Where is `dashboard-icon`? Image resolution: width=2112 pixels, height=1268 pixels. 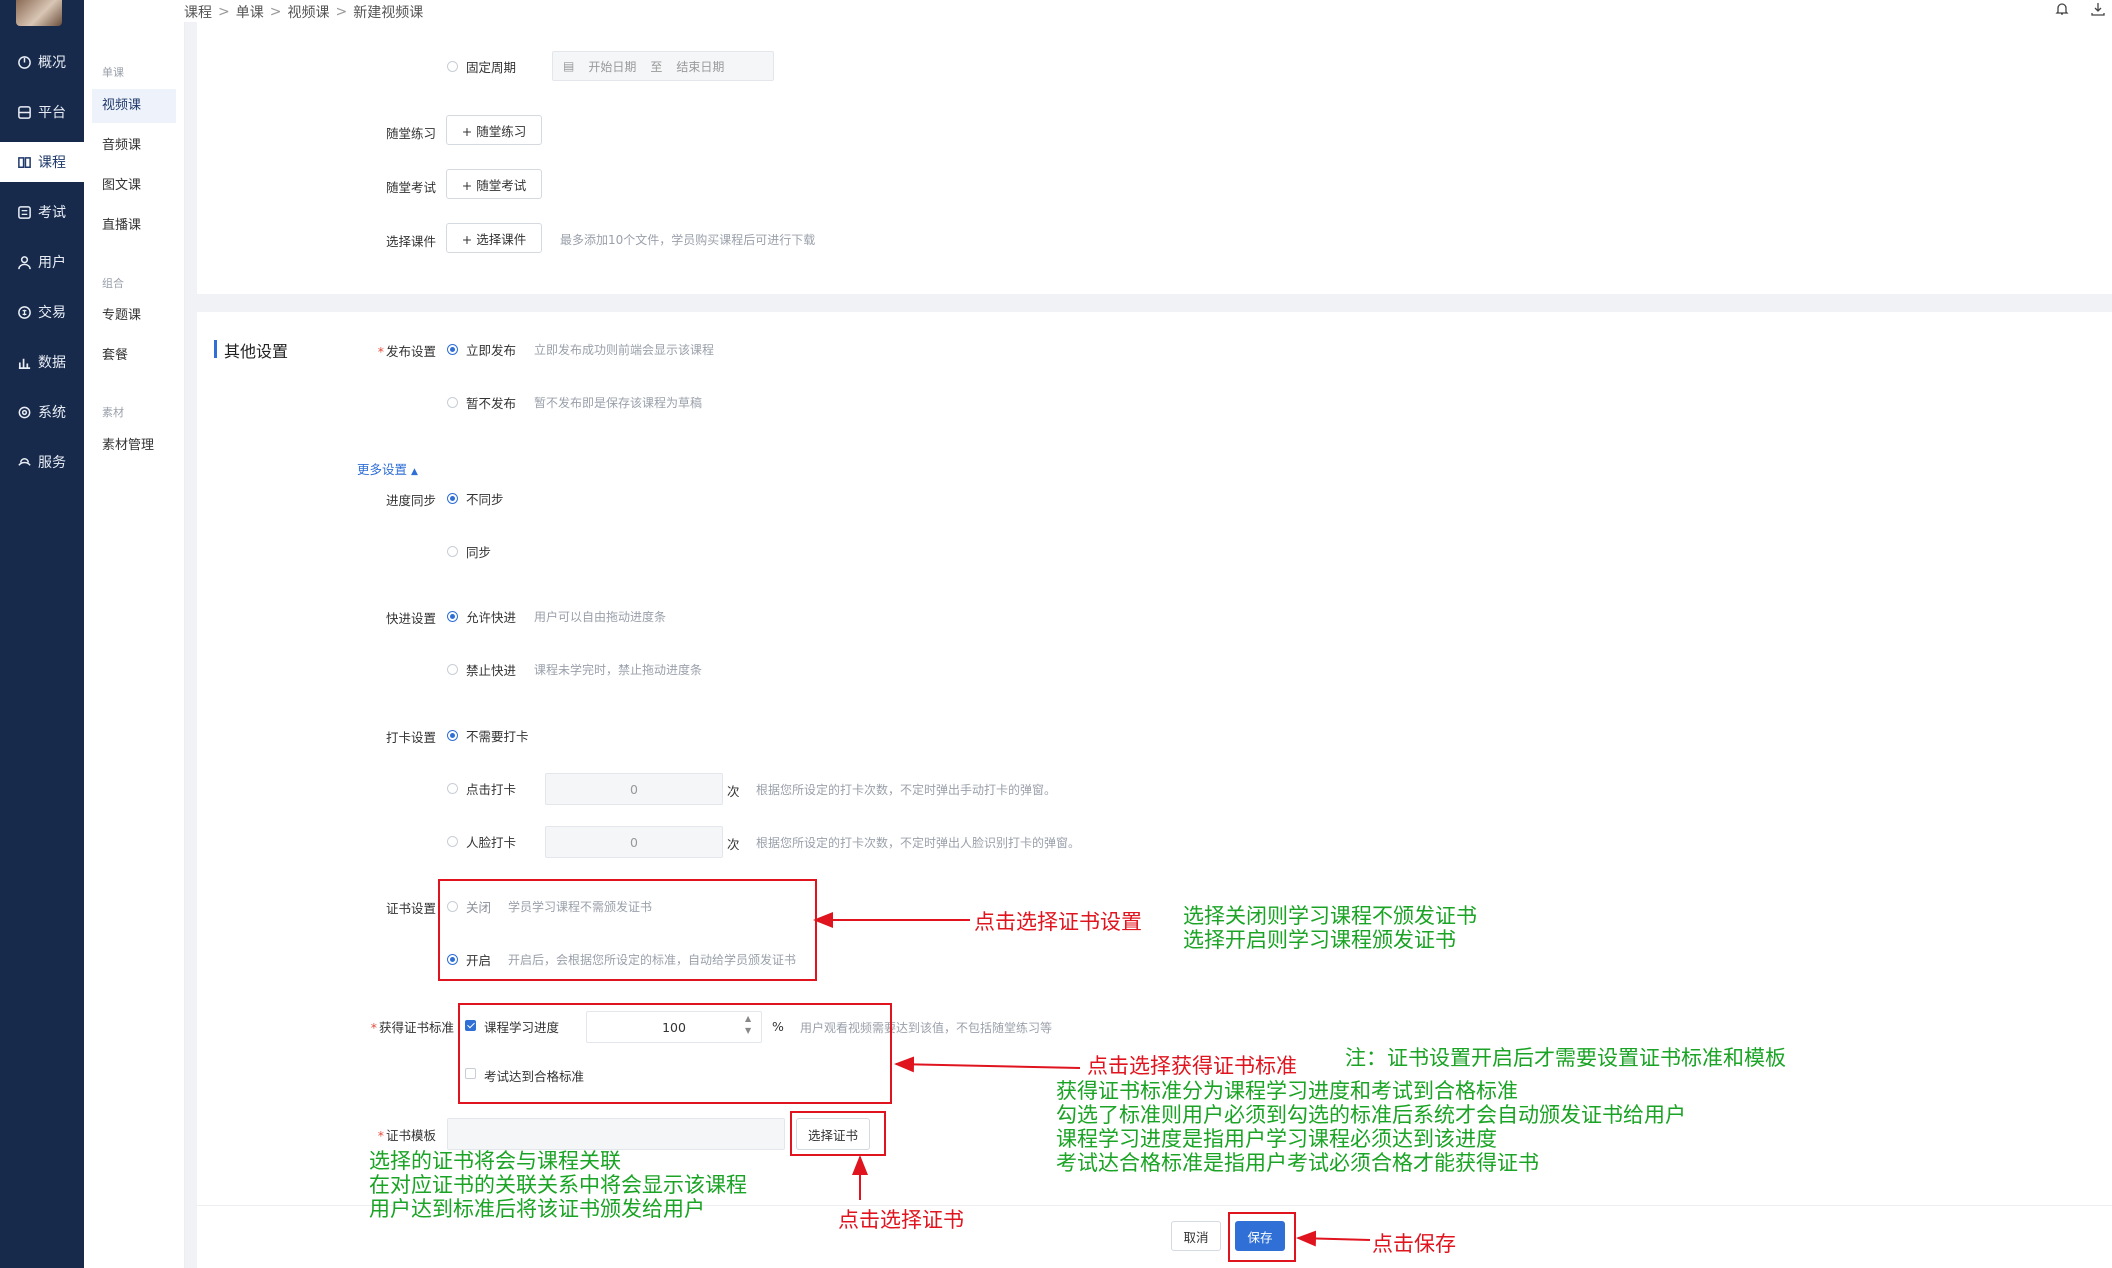
dashboard-icon is located at coordinates (24, 62).